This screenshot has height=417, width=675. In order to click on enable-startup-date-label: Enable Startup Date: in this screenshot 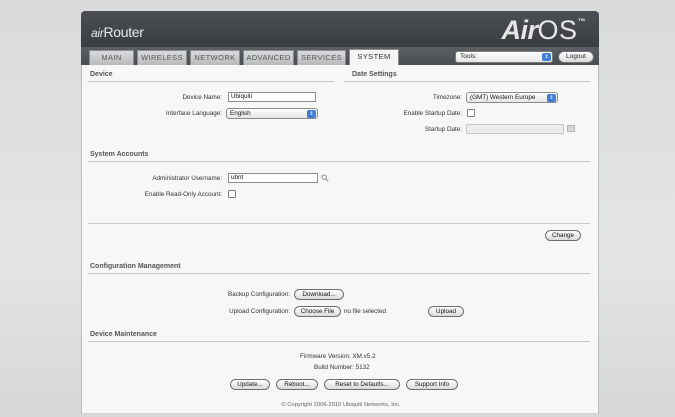, I will do `click(432, 113)`.